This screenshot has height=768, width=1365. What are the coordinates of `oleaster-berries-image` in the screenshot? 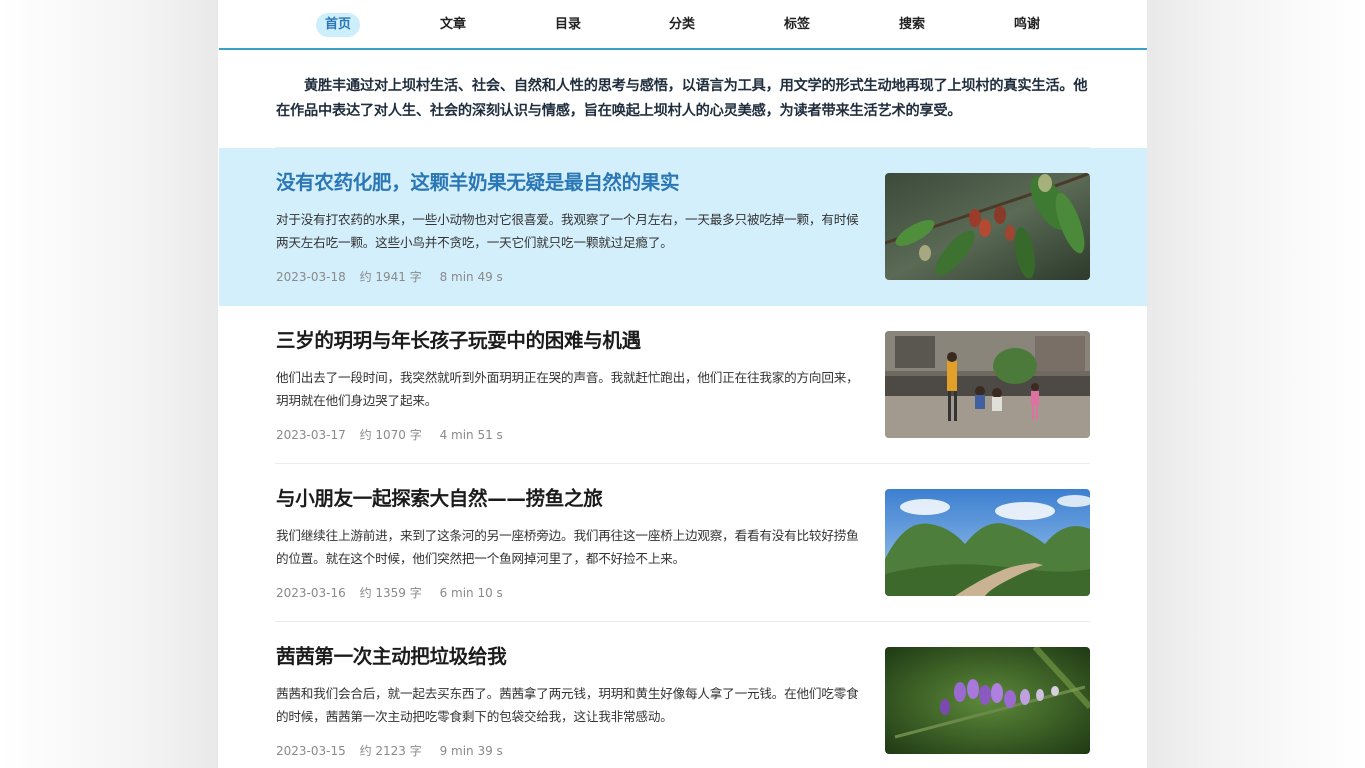 It's located at (987, 226).